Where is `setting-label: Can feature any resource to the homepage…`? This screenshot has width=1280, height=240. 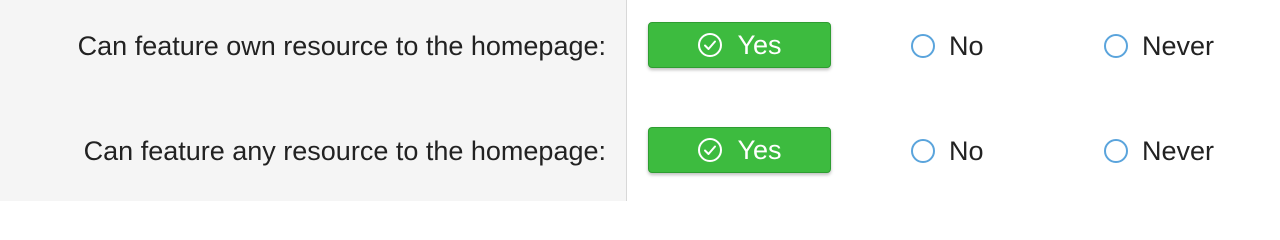 setting-label: Can feature any resource to the homepage… is located at coordinates (344, 151).